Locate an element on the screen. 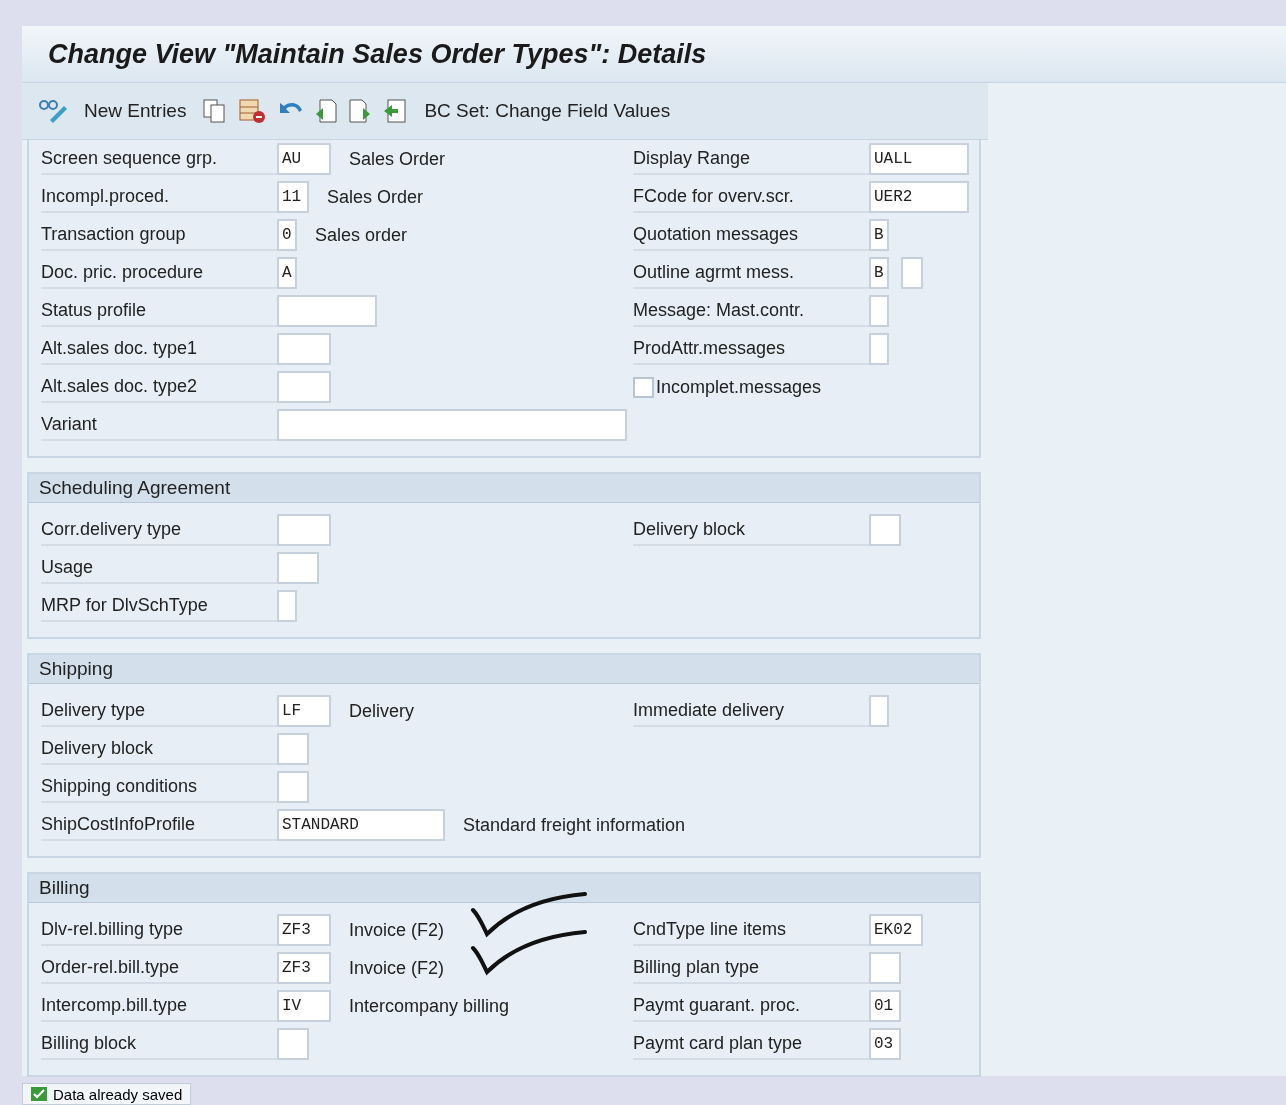 This screenshot has width=1286, height=1105. input-field: UALL is located at coordinates (919, 159).